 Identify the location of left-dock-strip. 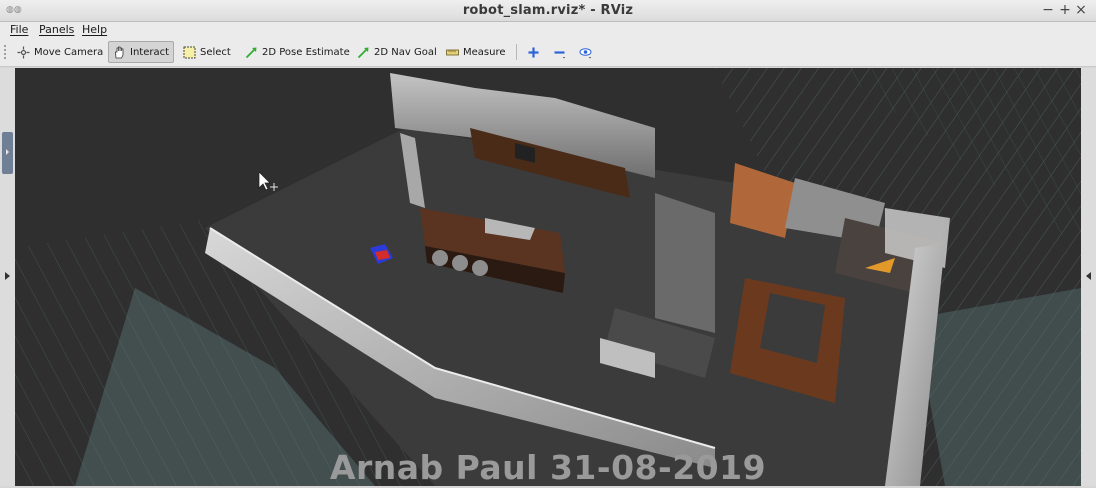
(7, 277).